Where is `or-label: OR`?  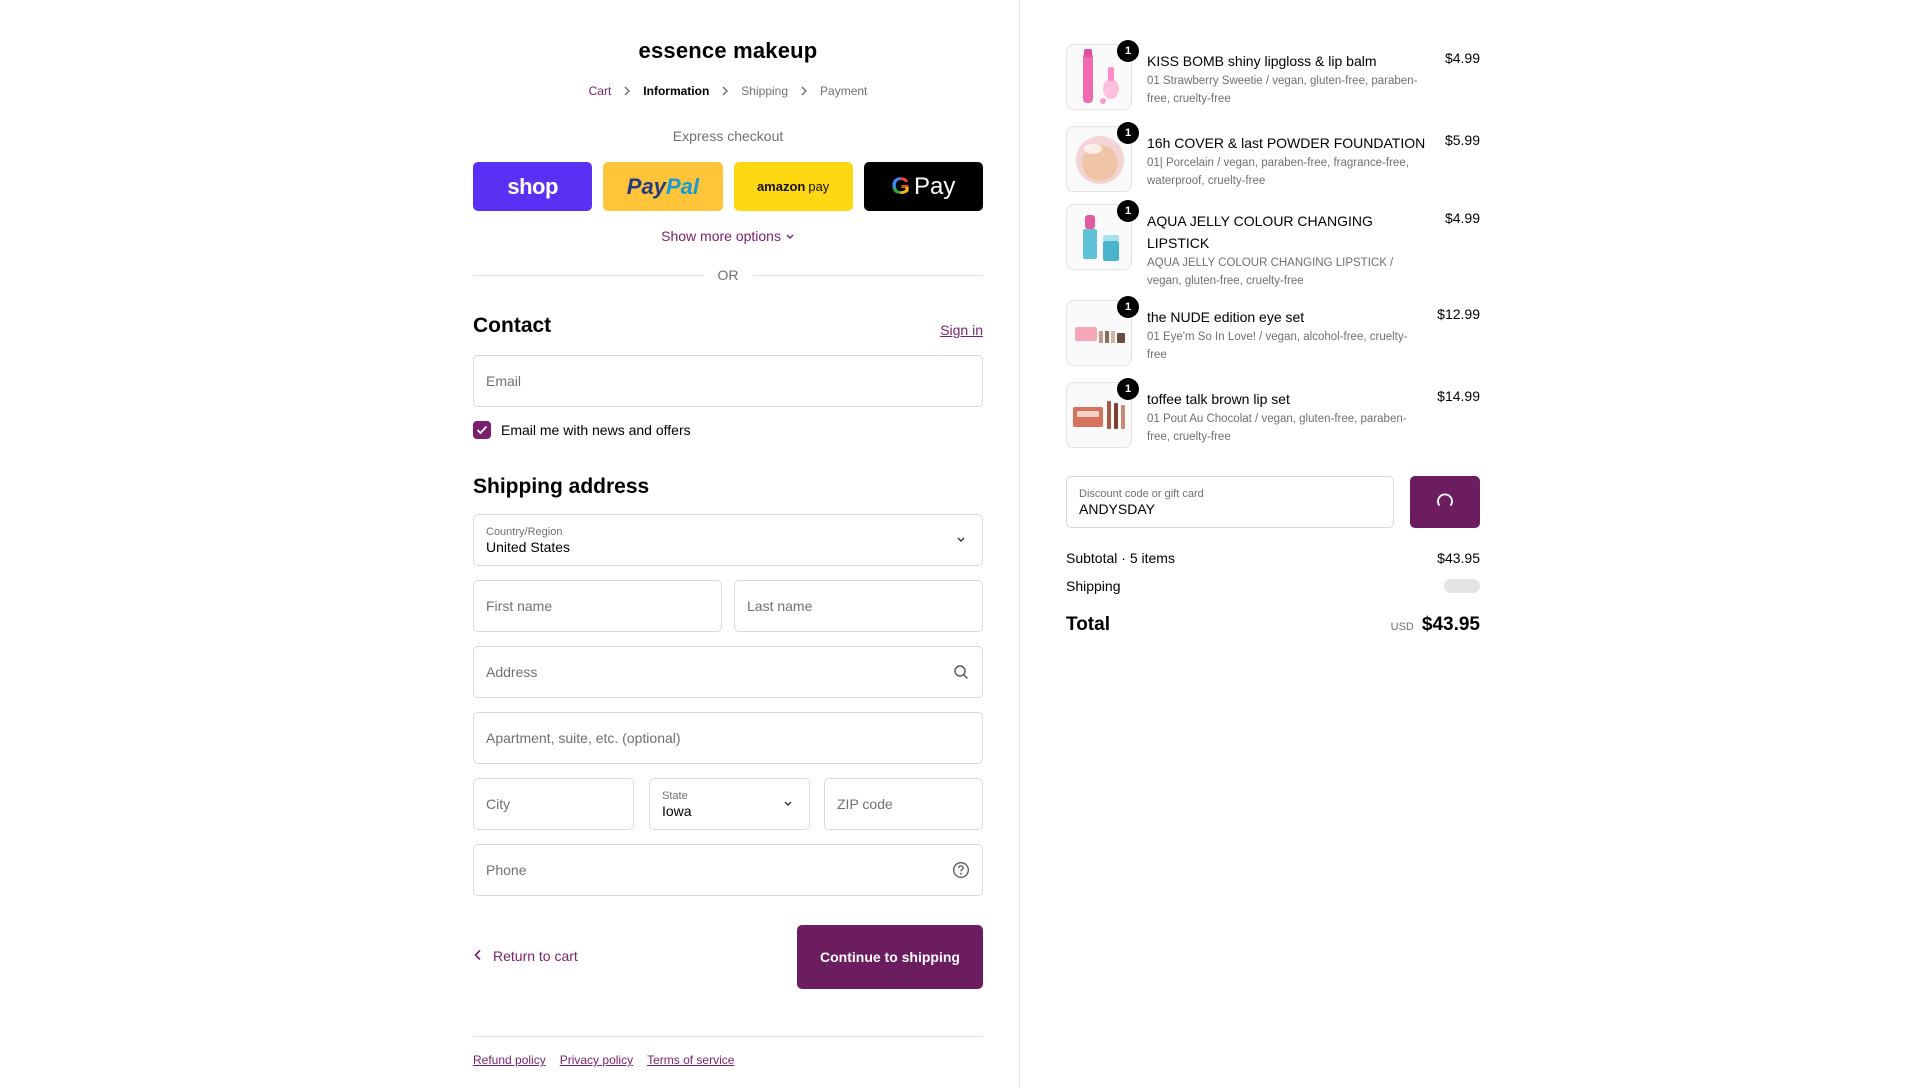 or-label: OR is located at coordinates (728, 275).